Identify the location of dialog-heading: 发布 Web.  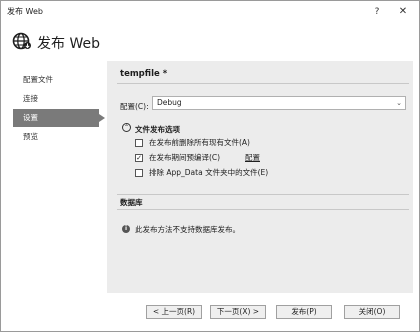
(68, 44).